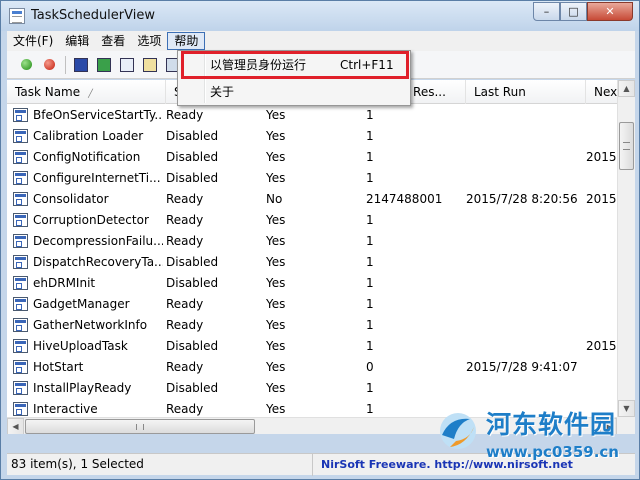  Describe the element at coordinates (81, 304) in the screenshot. I see `task-name-text: GadgetManager` at that location.